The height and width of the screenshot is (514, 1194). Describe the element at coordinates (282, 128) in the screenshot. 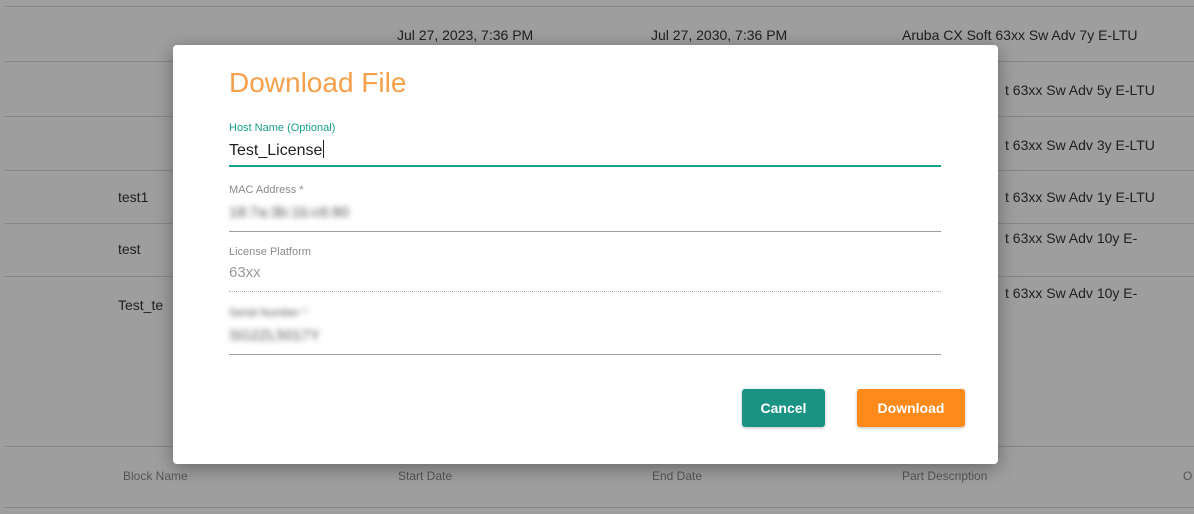

I see `host-name-label: Host Name (Optional)` at that location.